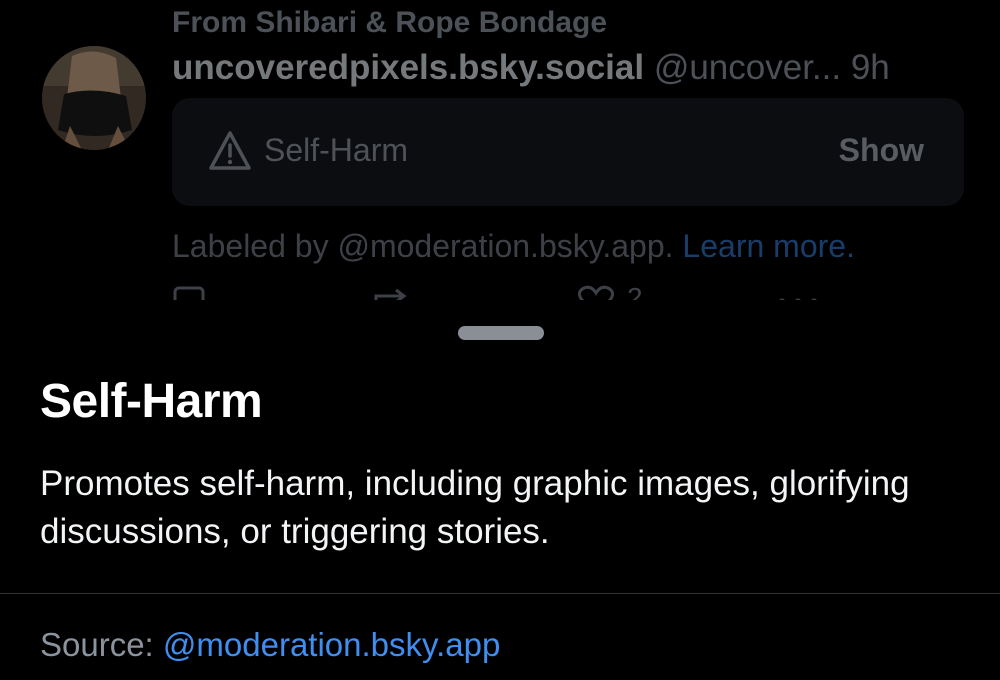  Describe the element at coordinates (501, 333) in the screenshot. I see `sheet-drag-handle` at that location.